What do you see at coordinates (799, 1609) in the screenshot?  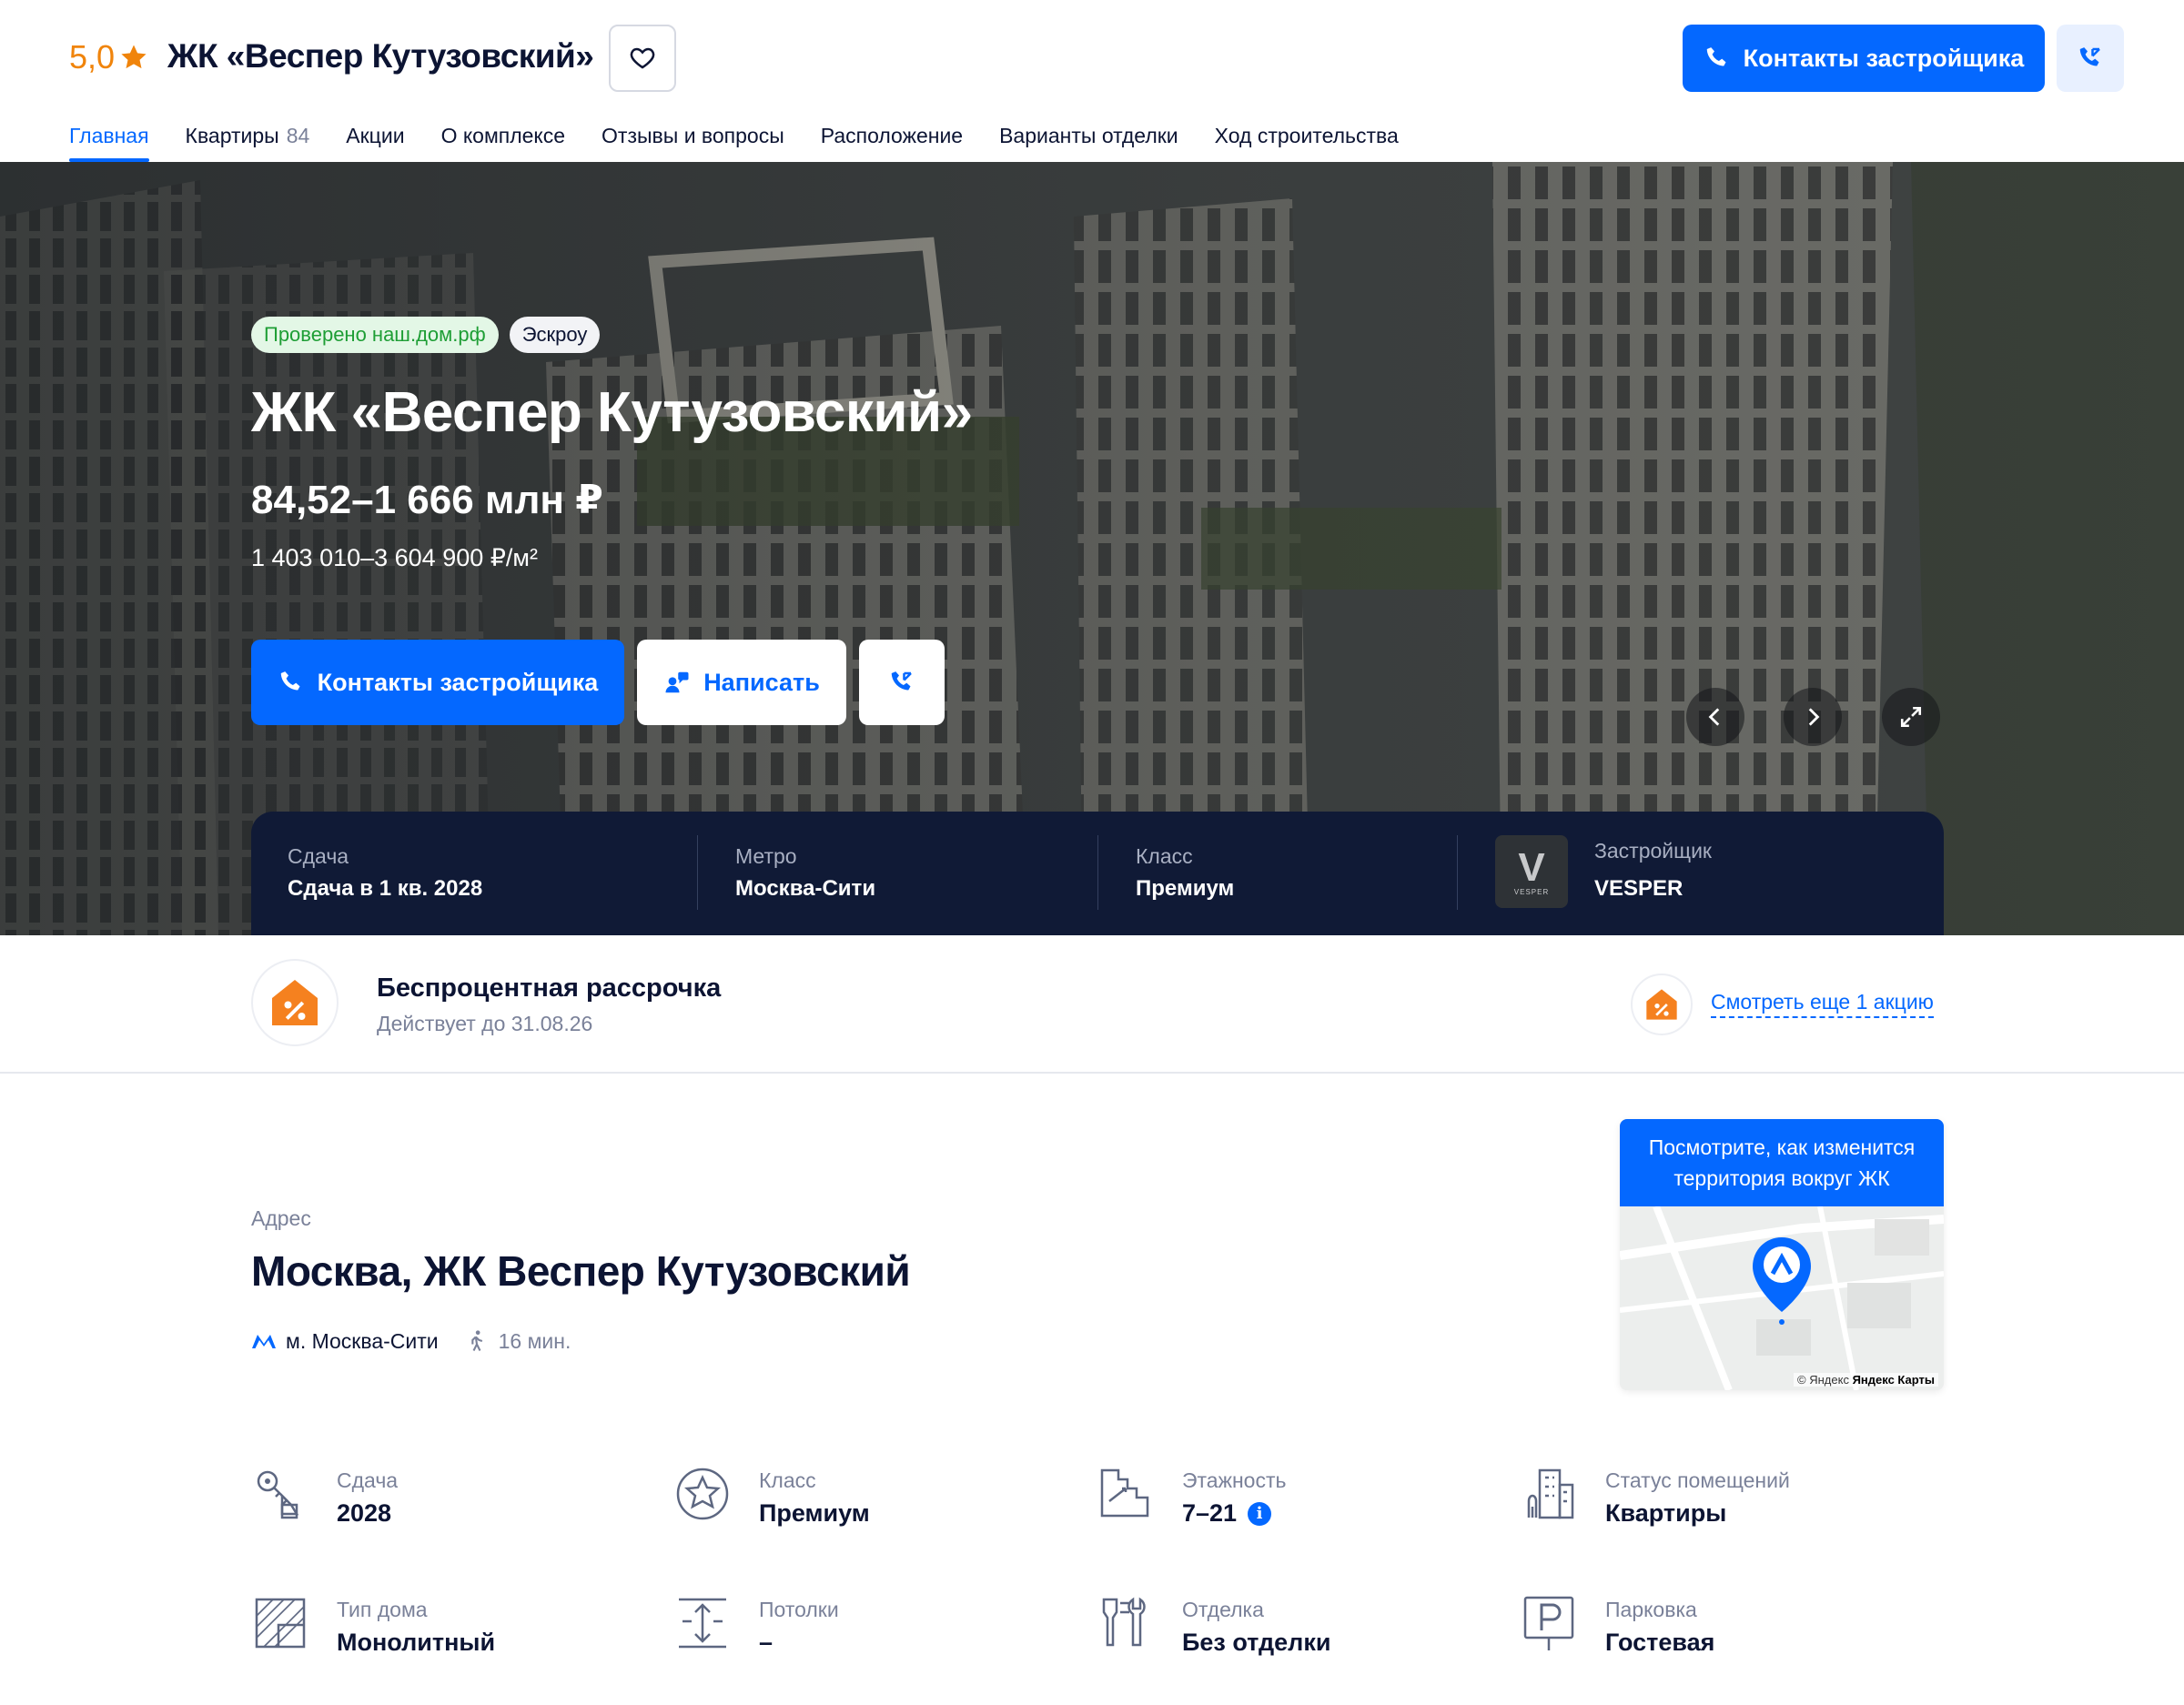 I see `param-ceilings-label: Потолки` at bounding box center [799, 1609].